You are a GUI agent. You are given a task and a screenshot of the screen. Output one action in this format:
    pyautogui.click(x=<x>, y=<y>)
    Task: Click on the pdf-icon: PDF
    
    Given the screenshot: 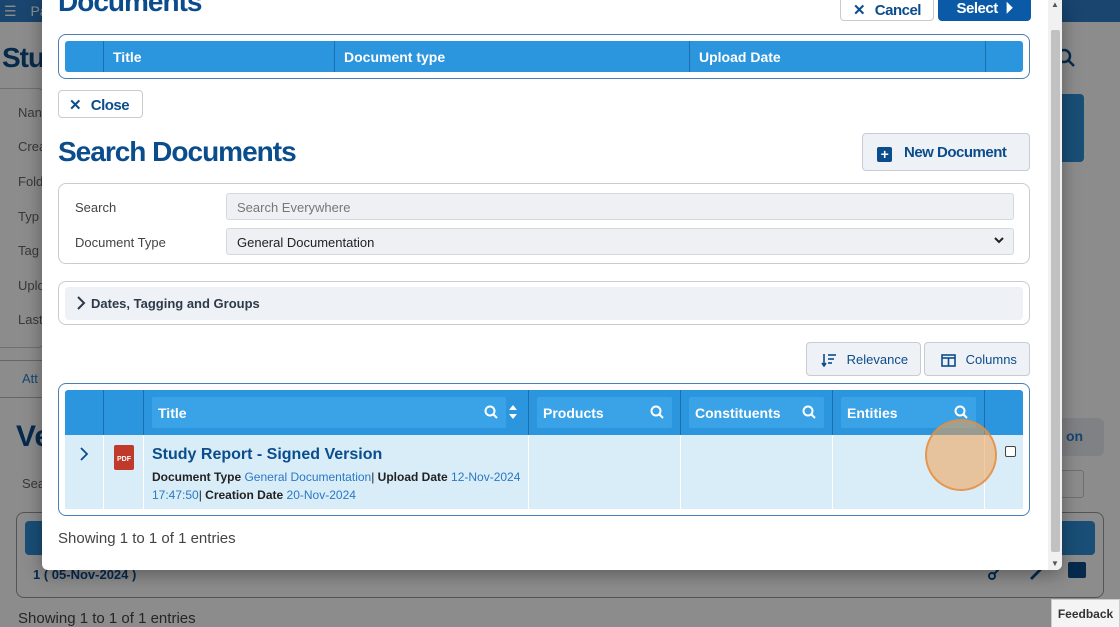 What is the action you would take?
    pyautogui.click(x=124, y=457)
    